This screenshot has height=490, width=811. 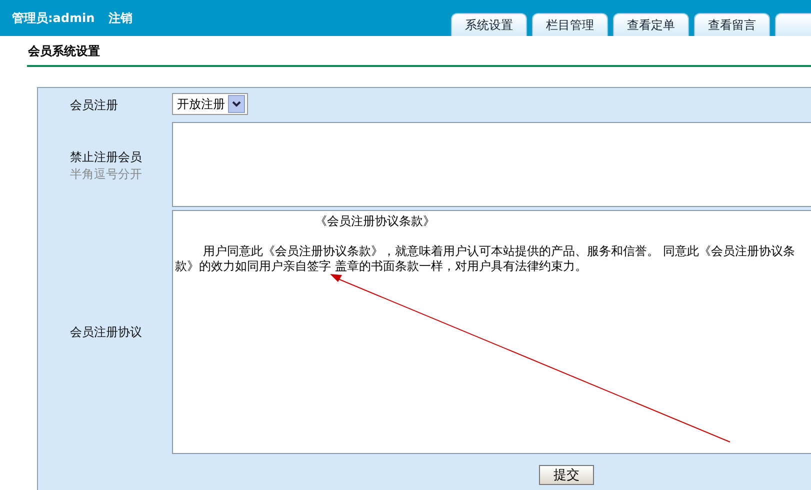 I want to click on registration-select: 开放注册, so click(x=210, y=104).